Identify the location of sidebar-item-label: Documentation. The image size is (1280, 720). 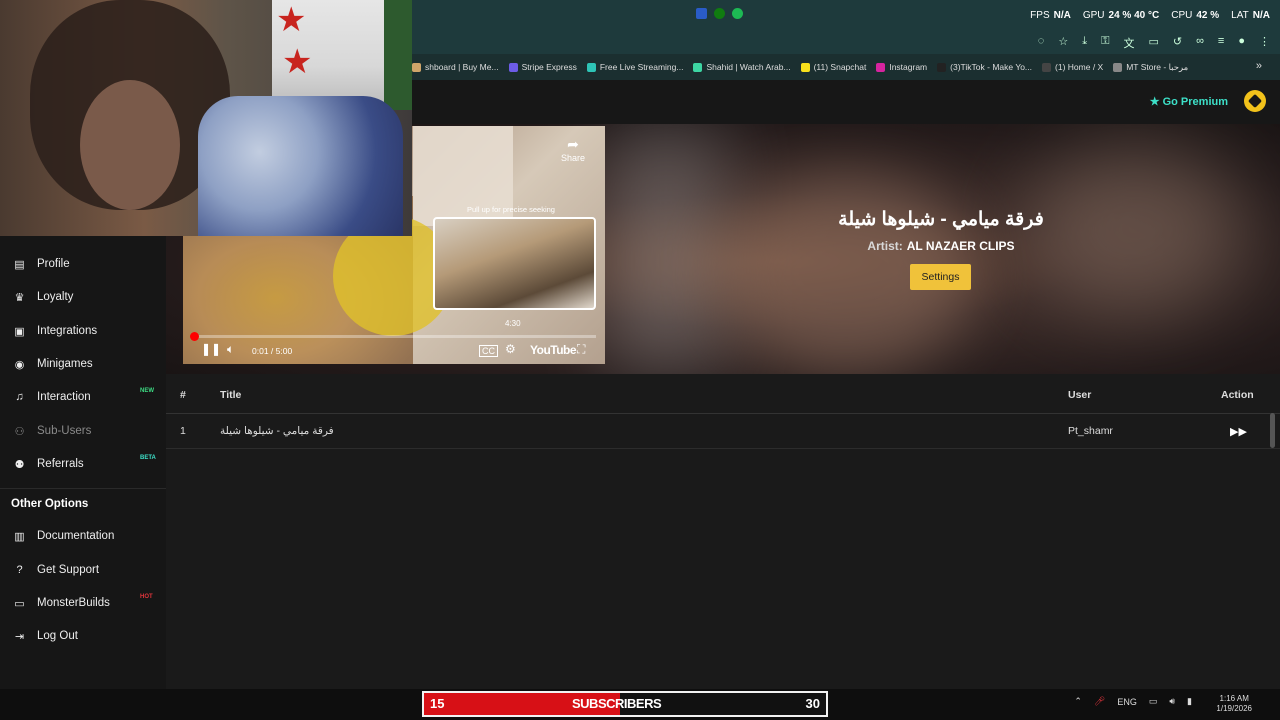
(76, 536).